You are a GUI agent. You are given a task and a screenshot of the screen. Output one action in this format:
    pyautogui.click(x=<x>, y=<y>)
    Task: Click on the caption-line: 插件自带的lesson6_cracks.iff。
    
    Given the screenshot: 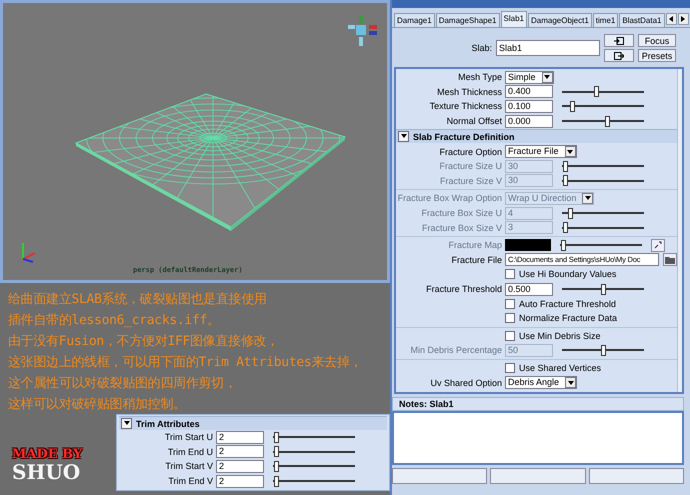 What is the action you would take?
    pyautogui.click(x=114, y=321)
    